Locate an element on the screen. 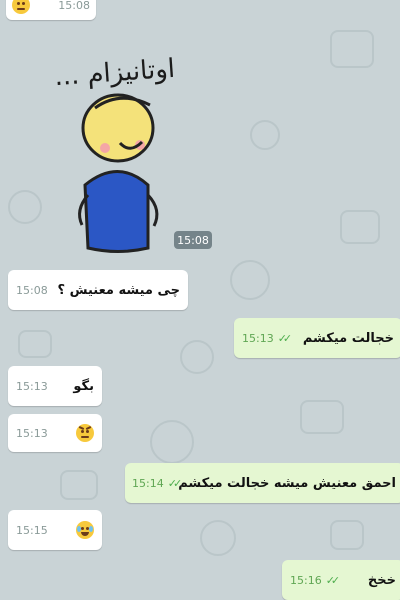 Image resolution: width=400 pixels, height=600 pixels. shy-character-sticker is located at coordinates (118, 173).